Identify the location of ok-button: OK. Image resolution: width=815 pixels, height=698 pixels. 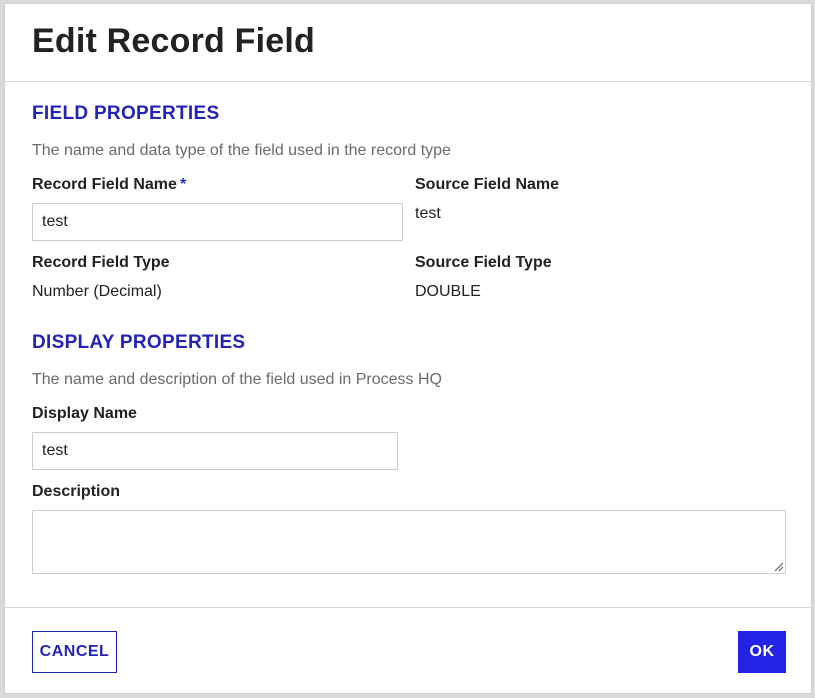
(762, 652).